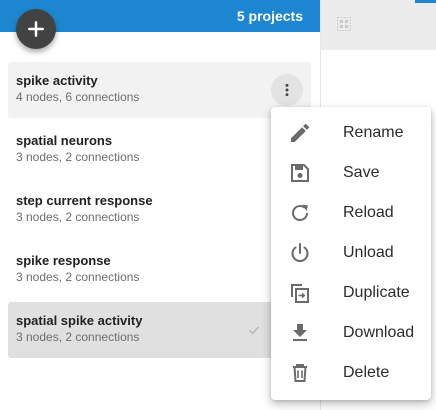 The height and width of the screenshot is (410, 436). What do you see at coordinates (159, 150) in the screenshot?
I see `project-item-spatial-neurons: spatial neurons 3 nodes, 2 connections` at bounding box center [159, 150].